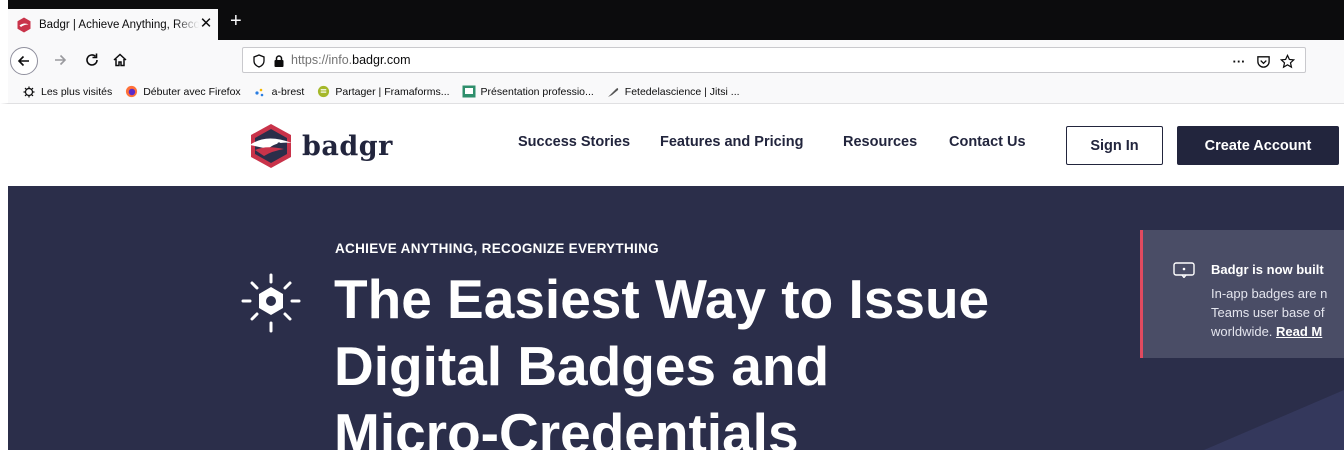 This screenshot has width=1344, height=450. Describe the element at coordinates (29, 92) in the screenshot. I see `gear-icon` at that location.